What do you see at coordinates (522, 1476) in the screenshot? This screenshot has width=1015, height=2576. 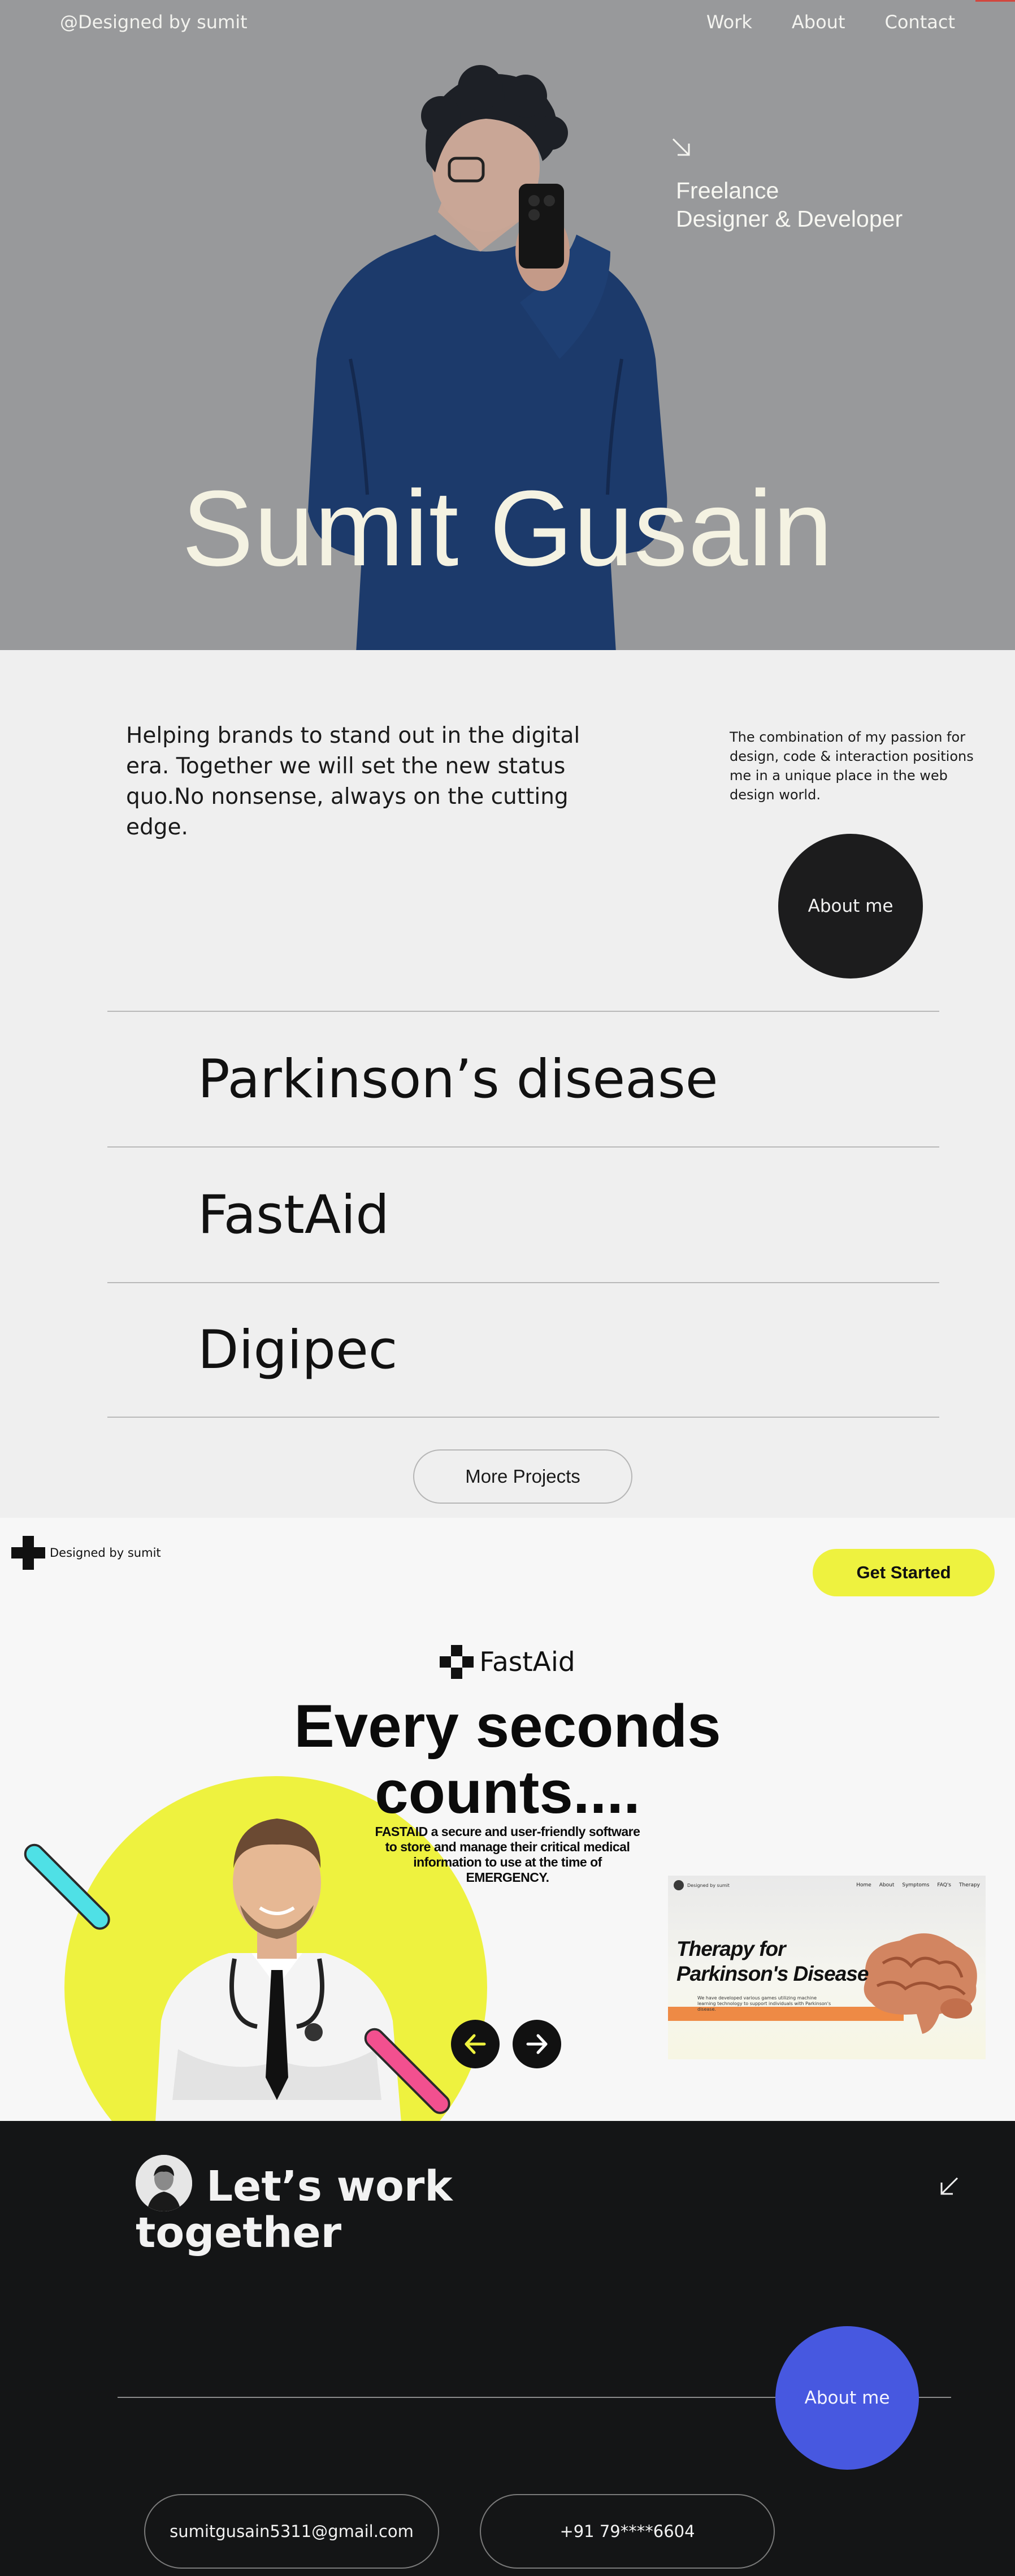 I see `more-projects-button: More Projects` at bounding box center [522, 1476].